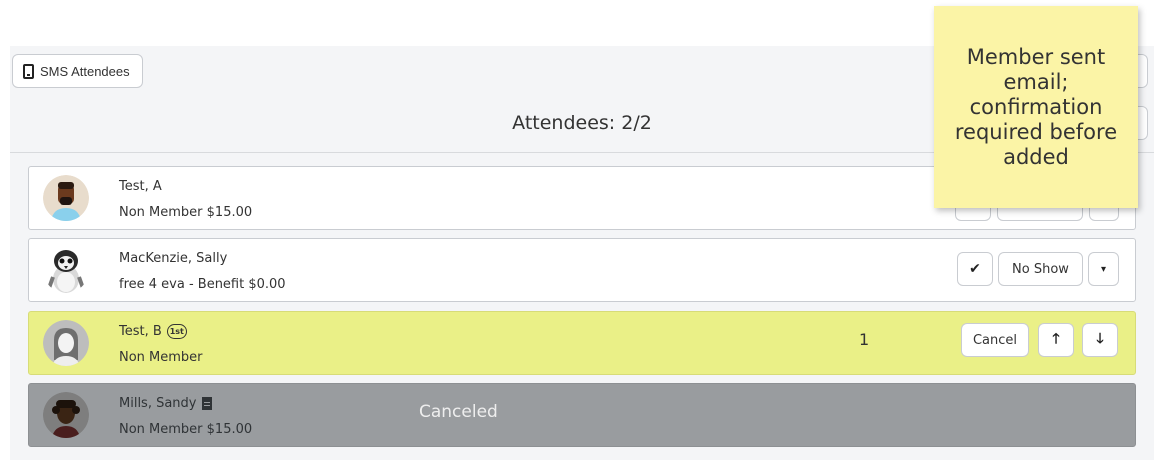 The image size is (1154, 470). Describe the element at coordinates (85, 71) in the screenshot. I see `sms-attendees-label: SMS Attendees` at that location.